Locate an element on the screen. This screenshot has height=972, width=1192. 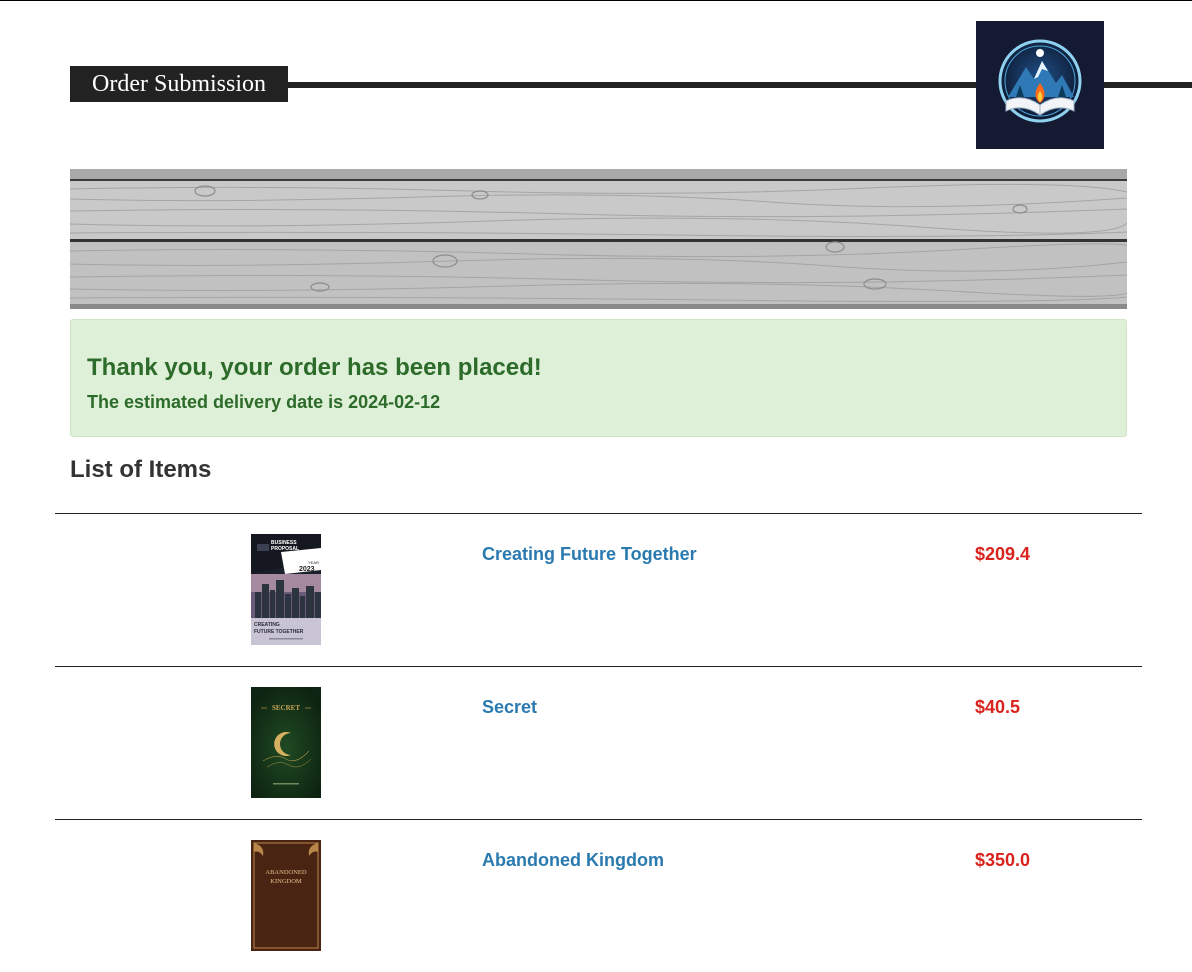
item-name-link: Creating Future Together is located at coordinates (589, 554).